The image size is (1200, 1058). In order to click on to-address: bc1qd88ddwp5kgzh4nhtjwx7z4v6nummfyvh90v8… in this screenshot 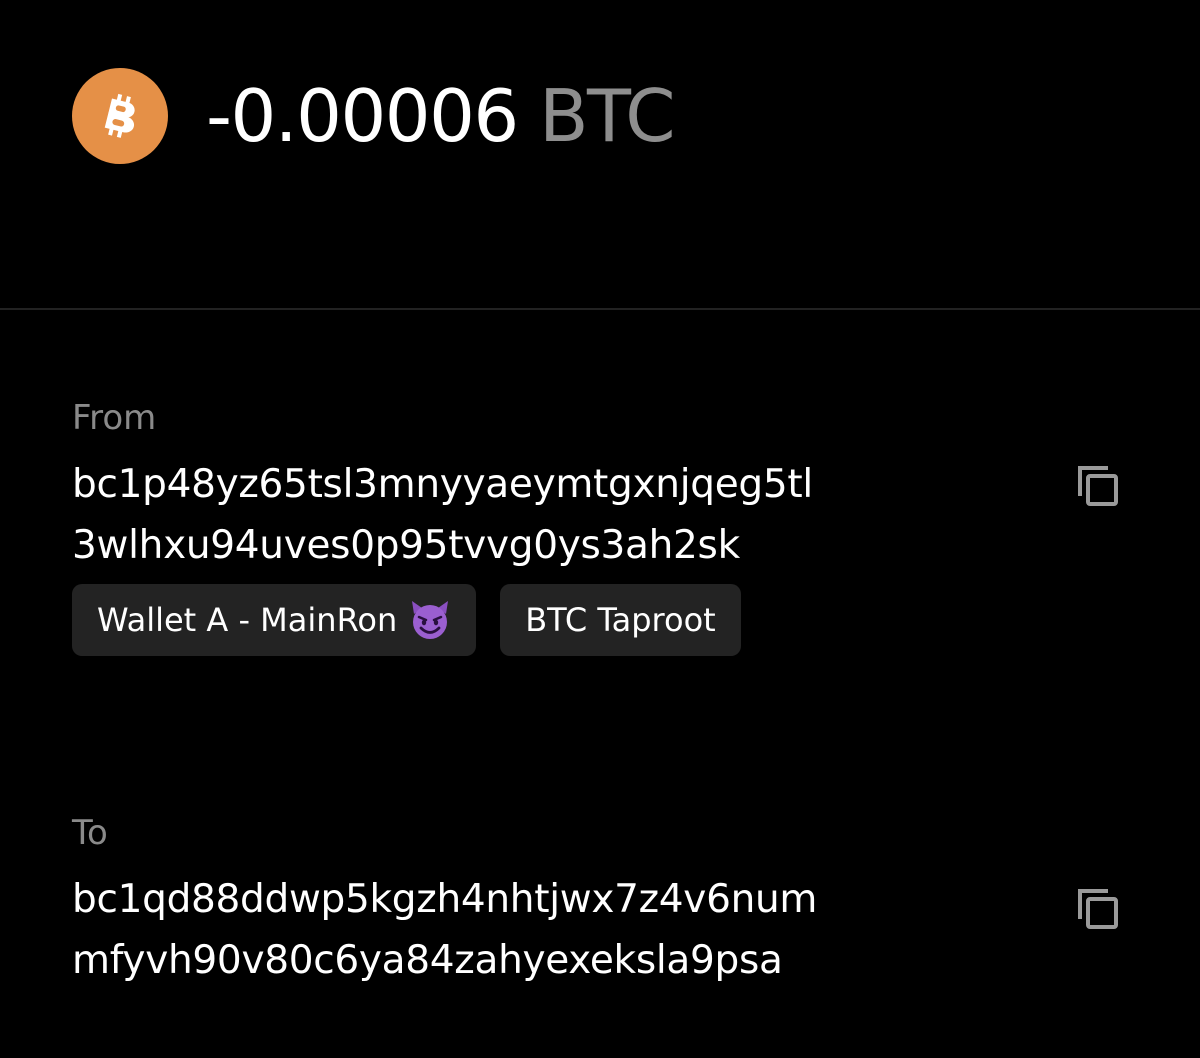, I will do `click(452, 930)`.